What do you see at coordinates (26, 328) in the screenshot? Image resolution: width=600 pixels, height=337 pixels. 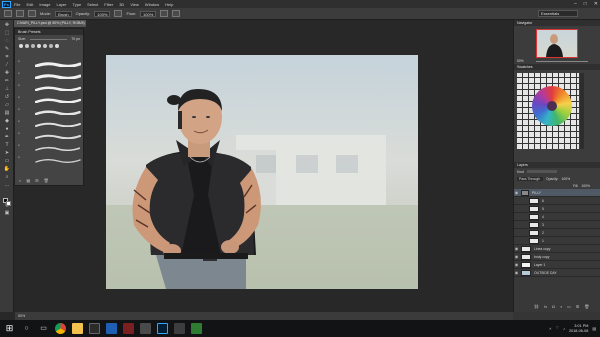 I see `search-icon: ○` at bounding box center [26, 328].